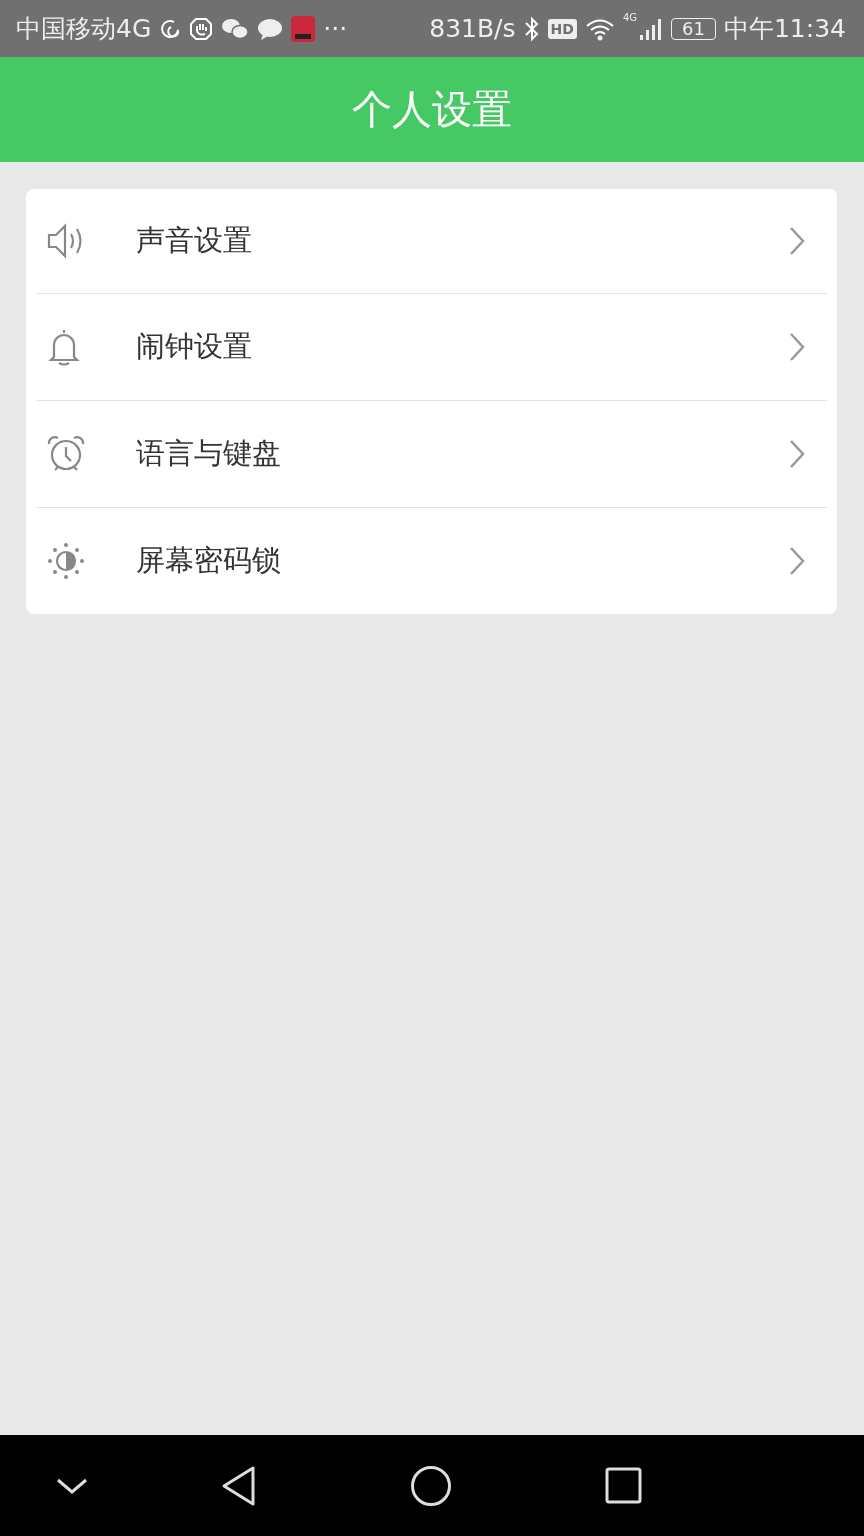  What do you see at coordinates (201, 28) in the screenshot?
I see `hand-icon` at bounding box center [201, 28].